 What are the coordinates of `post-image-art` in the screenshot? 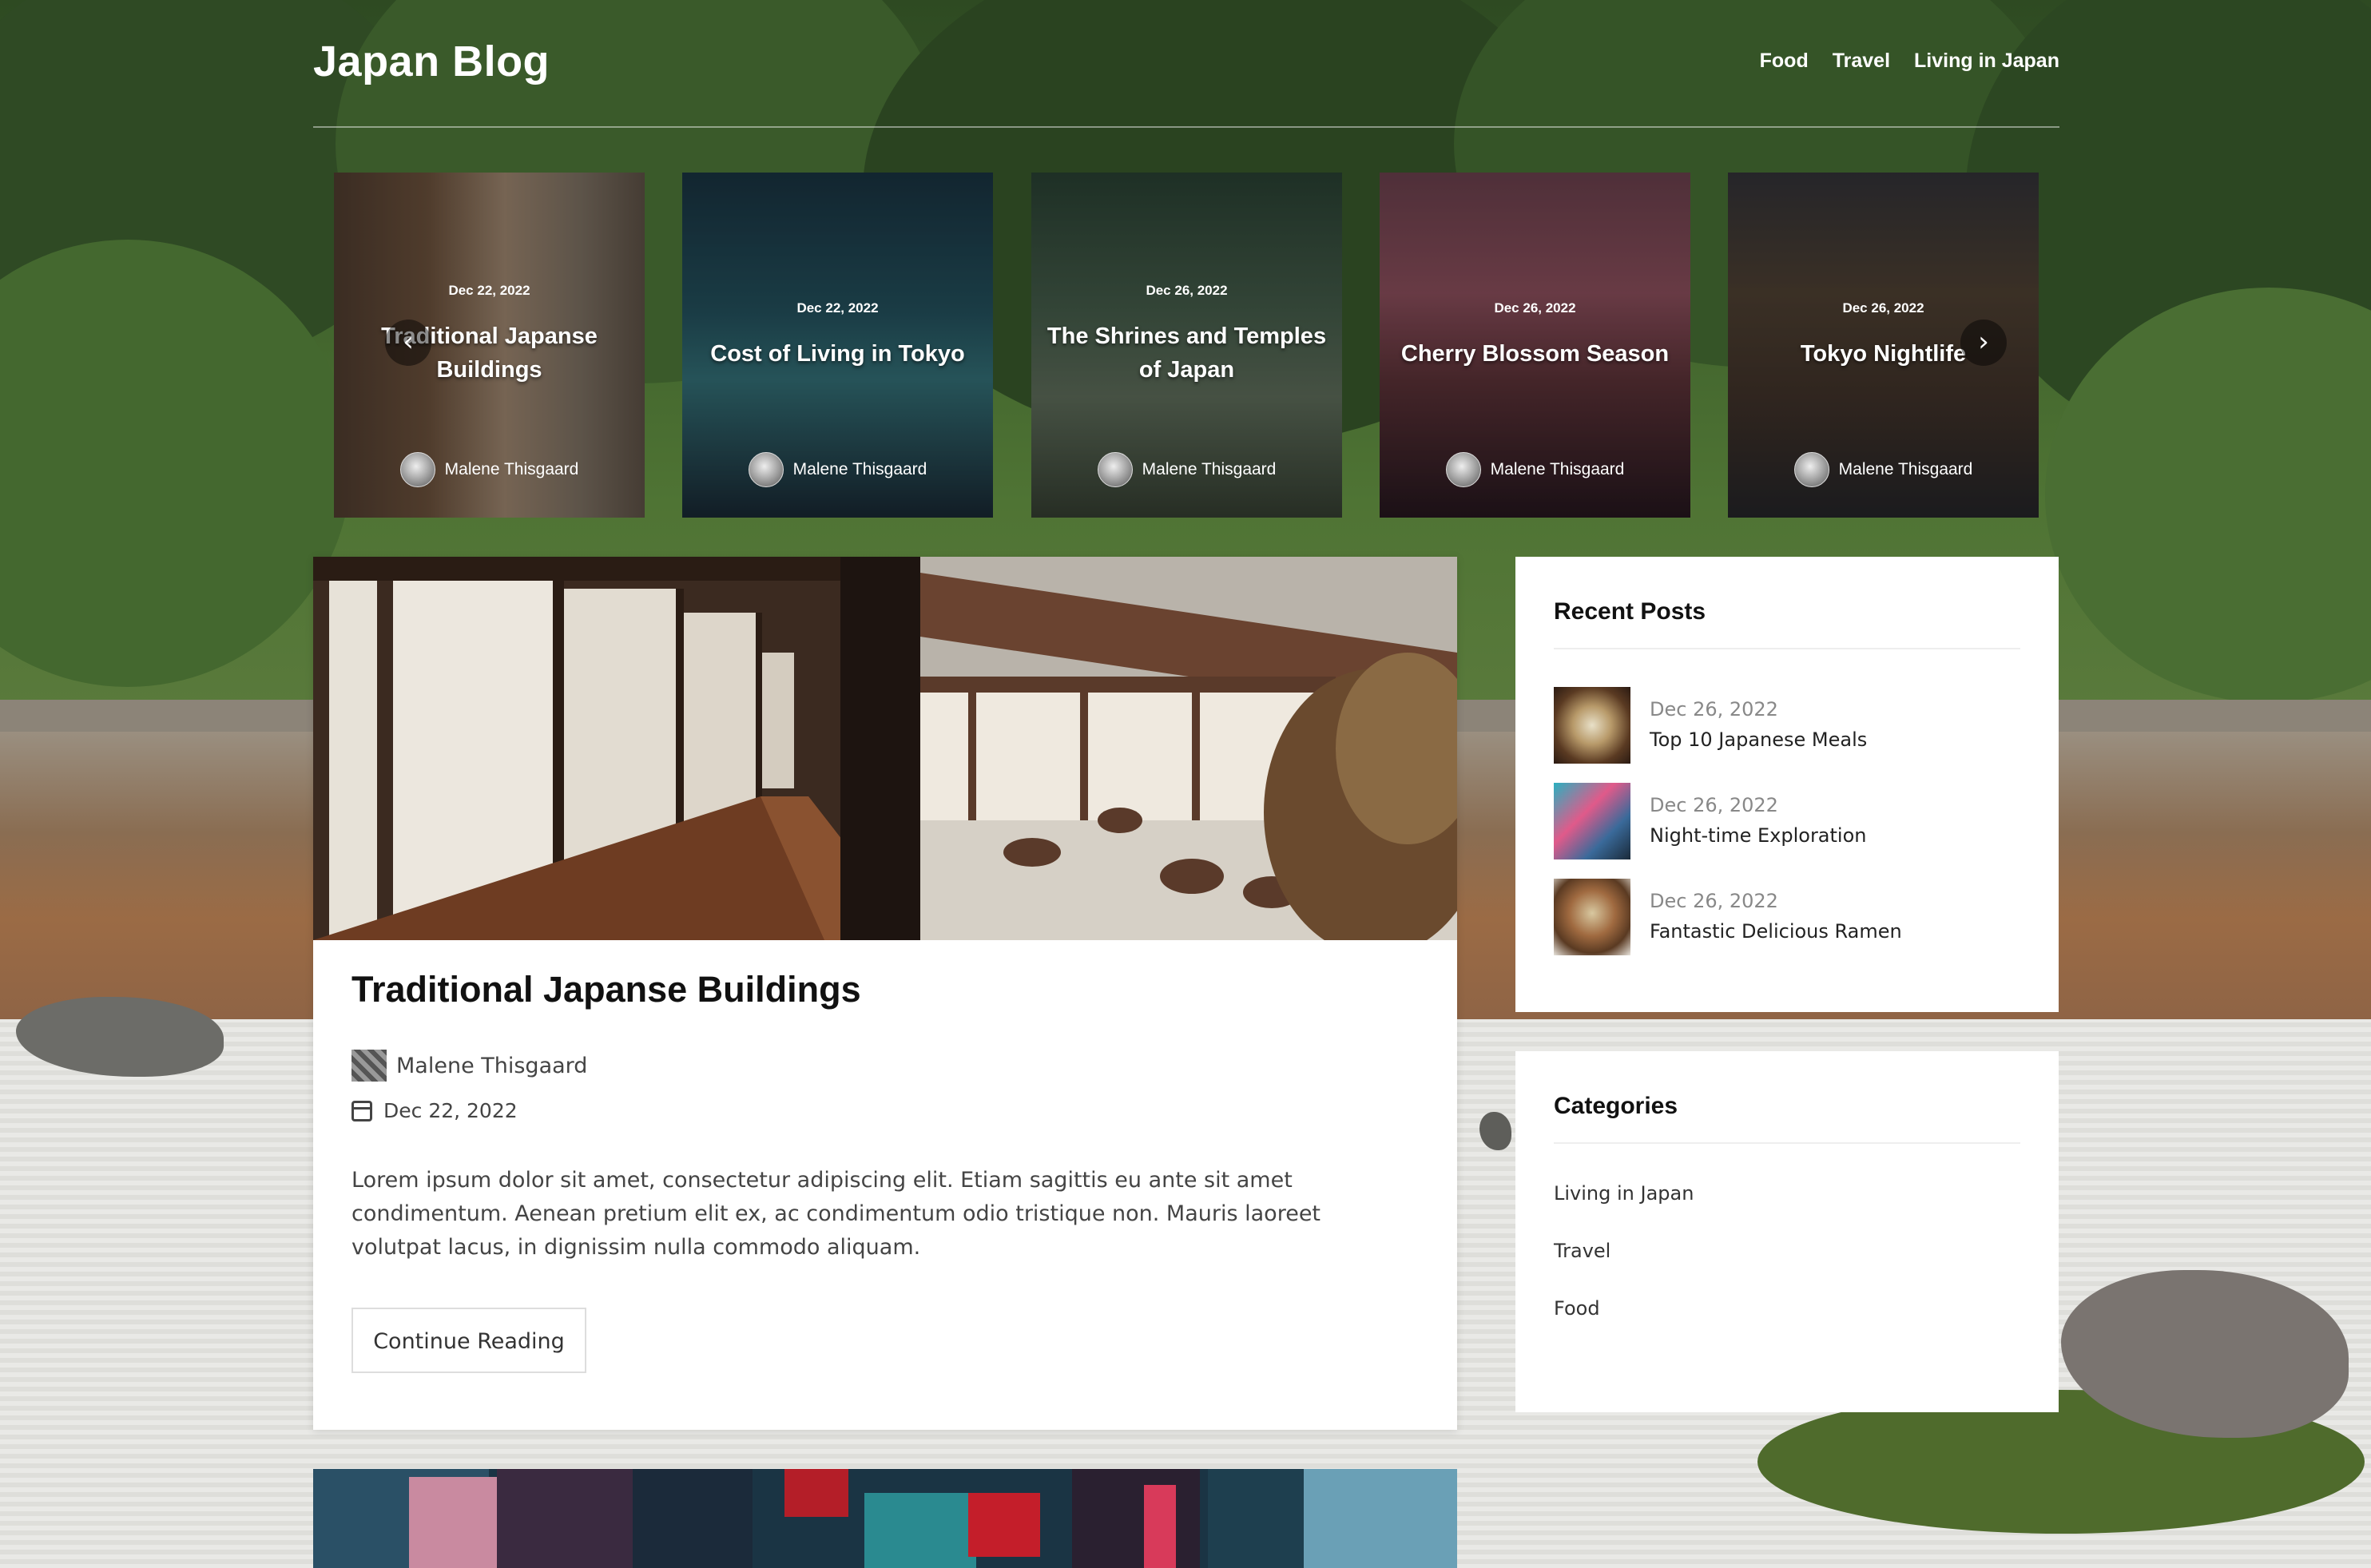 It's located at (885, 748).